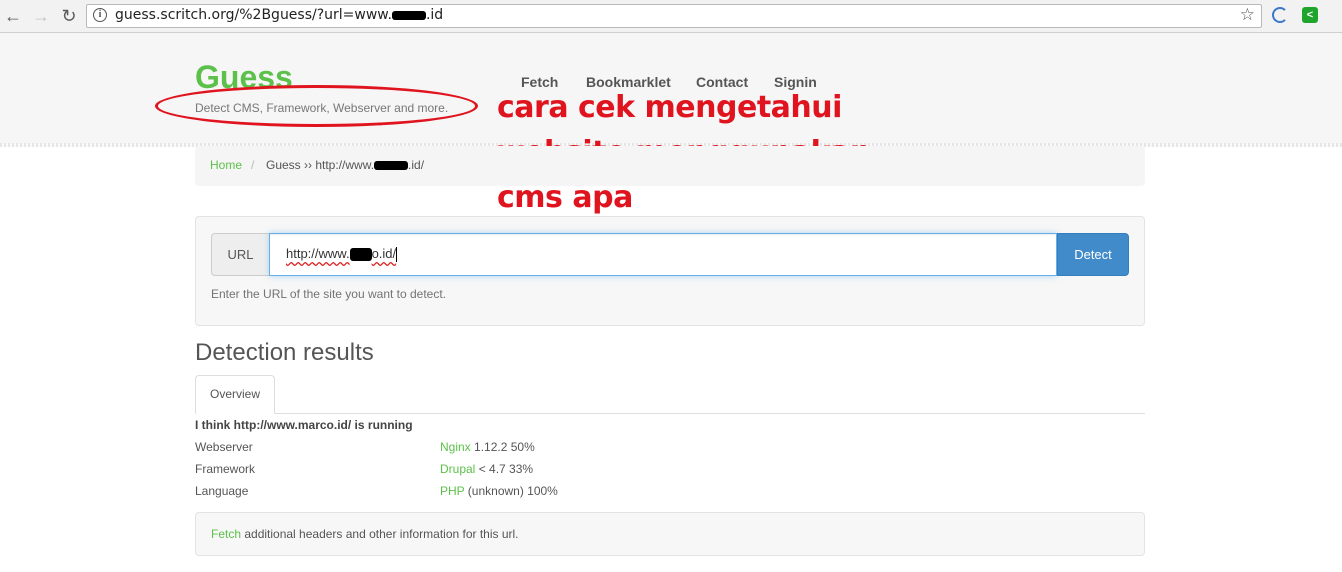 This screenshot has height=572, width=1342. I want to click on address-text: guess.scritch.org/%2Bguess/?url=www. .id, so click(279, 15).